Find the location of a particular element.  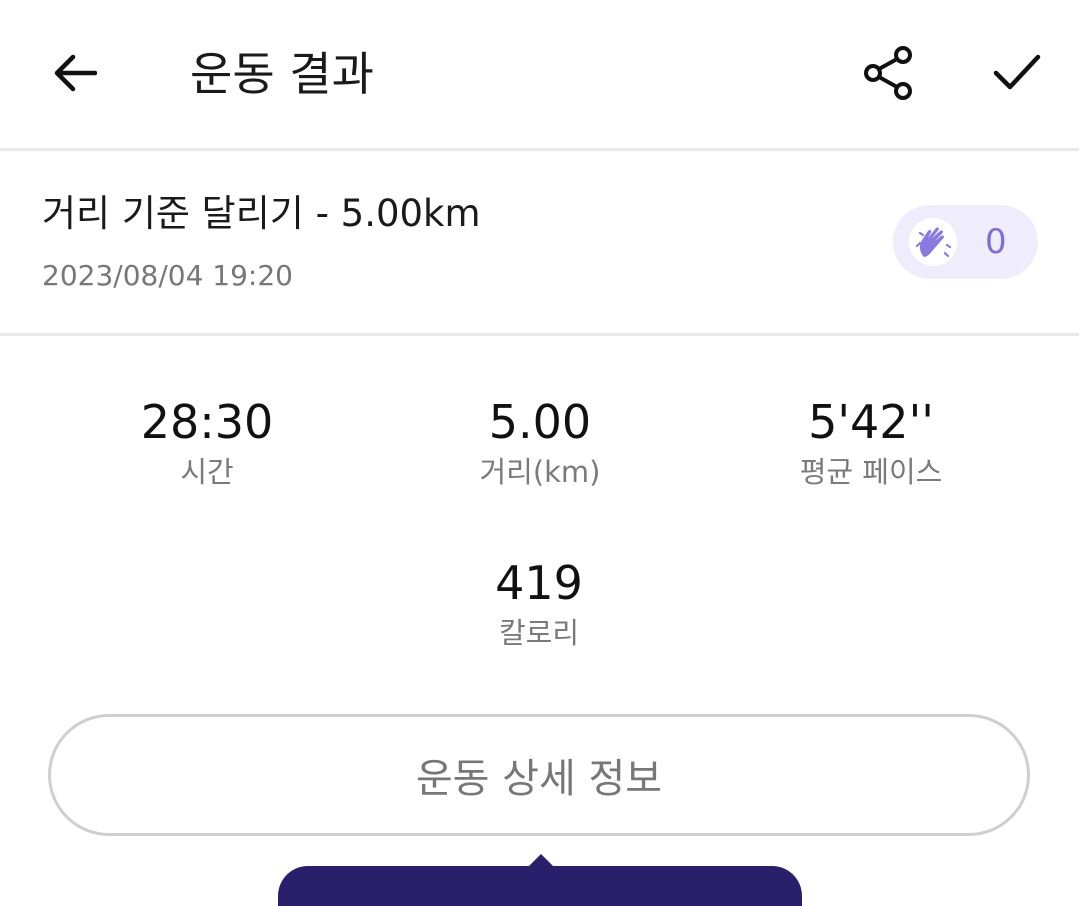

pace-label: 평균 페이스 is located at coordinates (871, 472).